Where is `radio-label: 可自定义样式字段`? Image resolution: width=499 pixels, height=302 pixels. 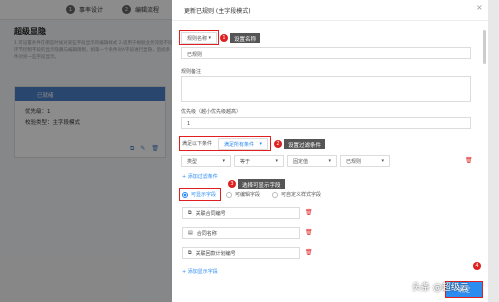
radio-label: 可自定义样式字段 is located at coordinates (301, 195).